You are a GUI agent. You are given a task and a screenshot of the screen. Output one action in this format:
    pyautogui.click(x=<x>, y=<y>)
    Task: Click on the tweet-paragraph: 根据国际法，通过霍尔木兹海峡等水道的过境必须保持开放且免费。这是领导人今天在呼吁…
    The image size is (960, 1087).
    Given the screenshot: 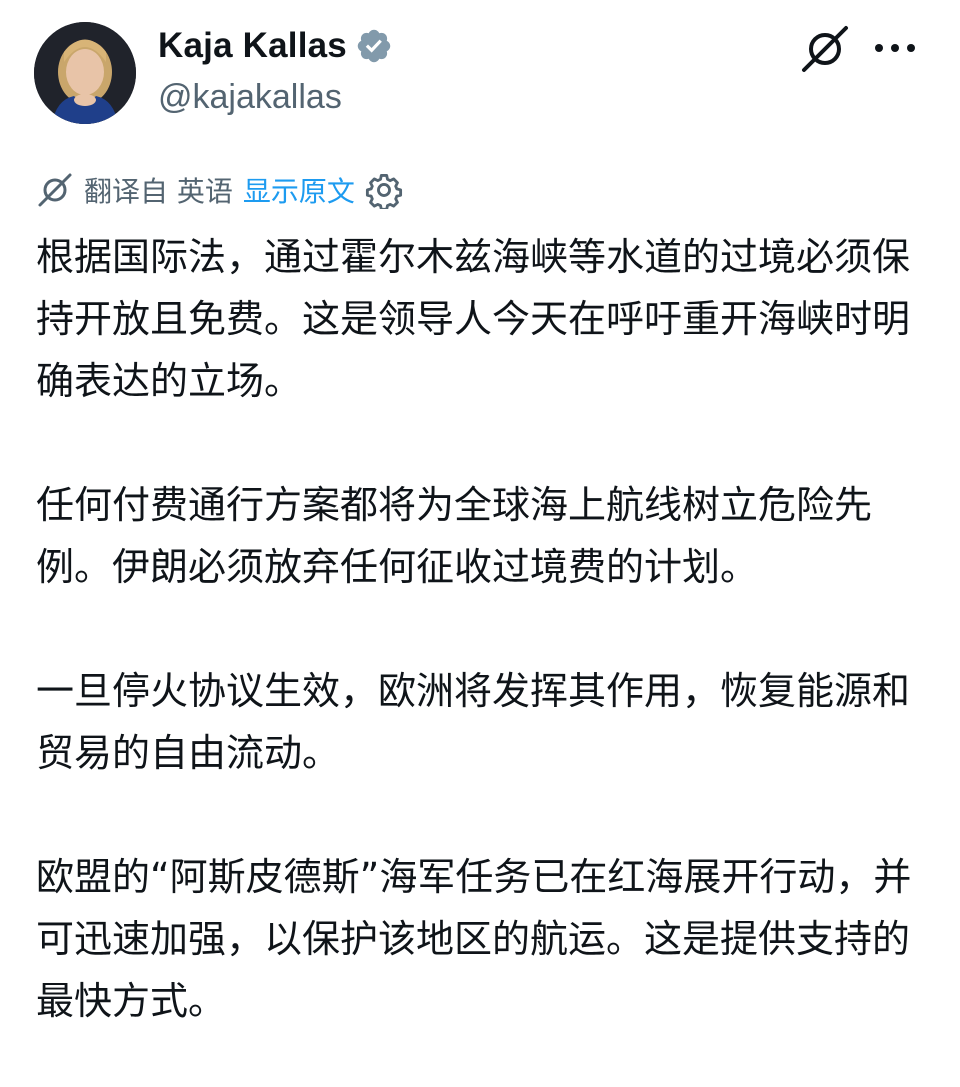 What is the action you would take?
    pyautogui.click(x=473, y=319)
    